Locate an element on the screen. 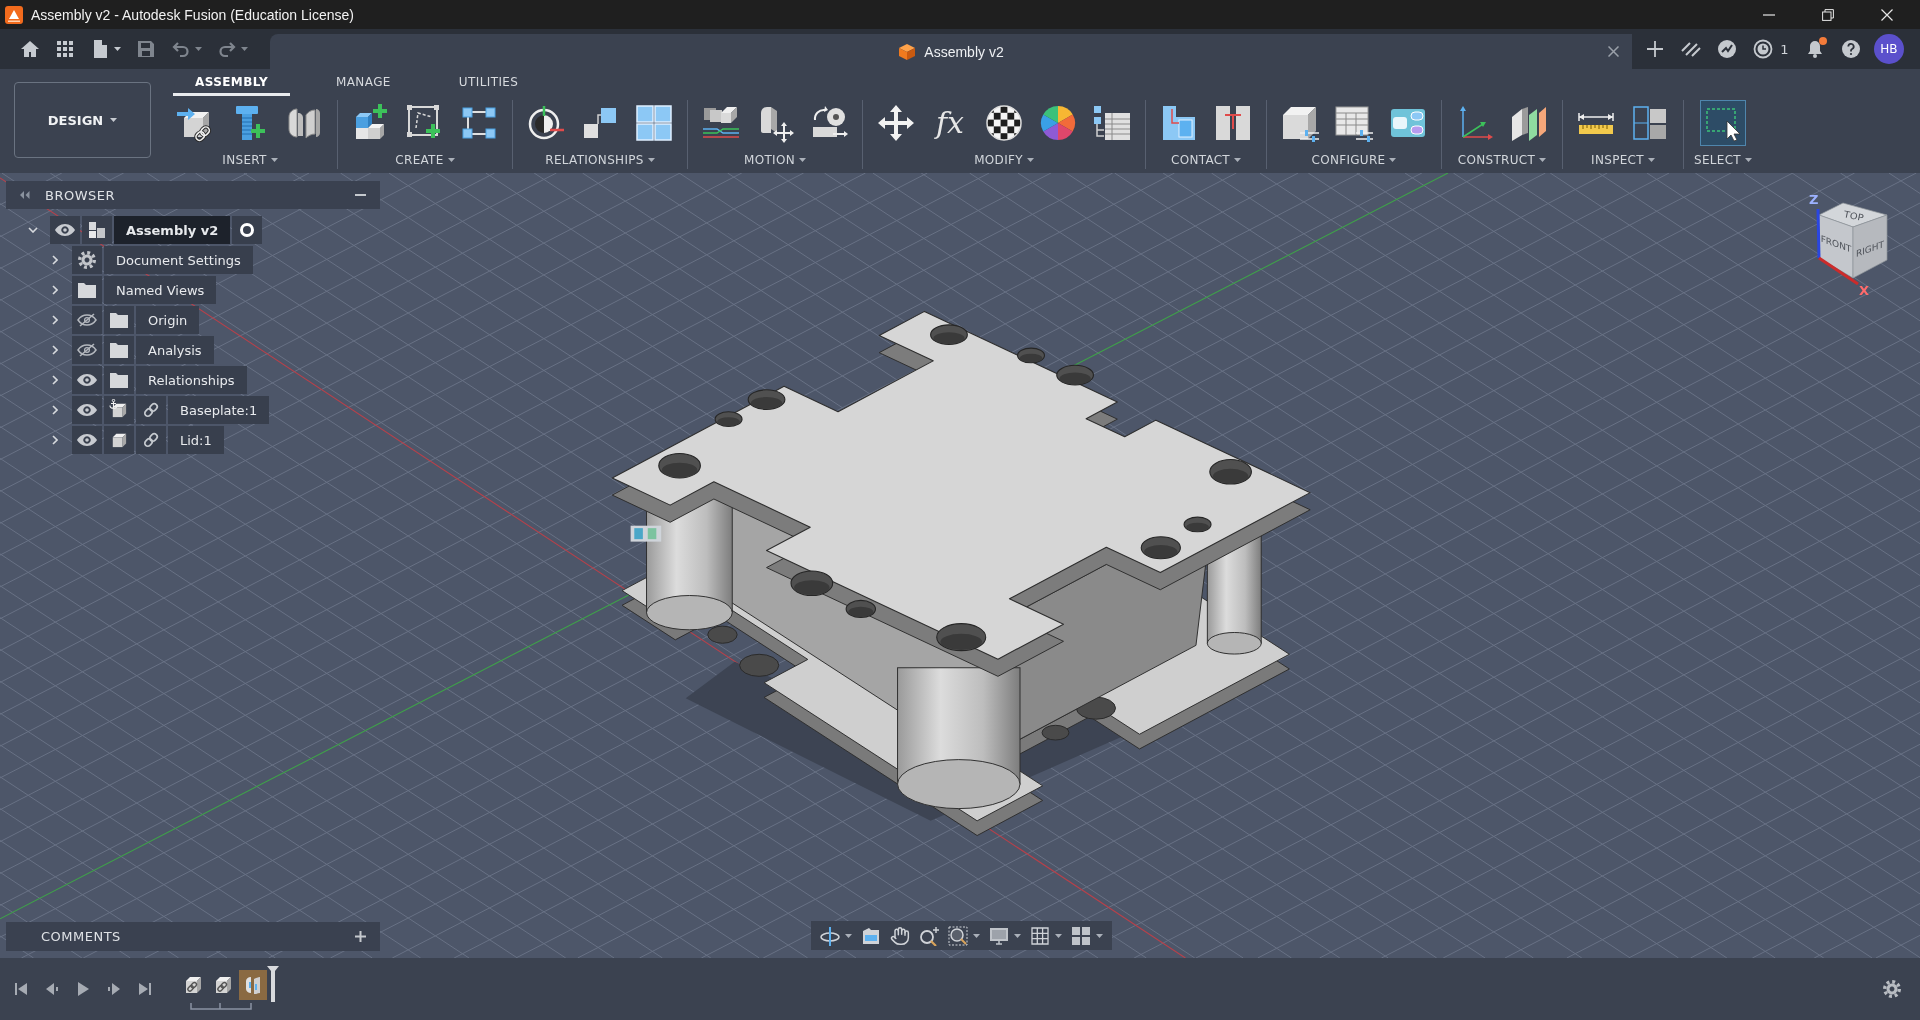 The image size is (1920, 1020). toolbar-tab: UTILITIES is located at coordinates (488, 82).